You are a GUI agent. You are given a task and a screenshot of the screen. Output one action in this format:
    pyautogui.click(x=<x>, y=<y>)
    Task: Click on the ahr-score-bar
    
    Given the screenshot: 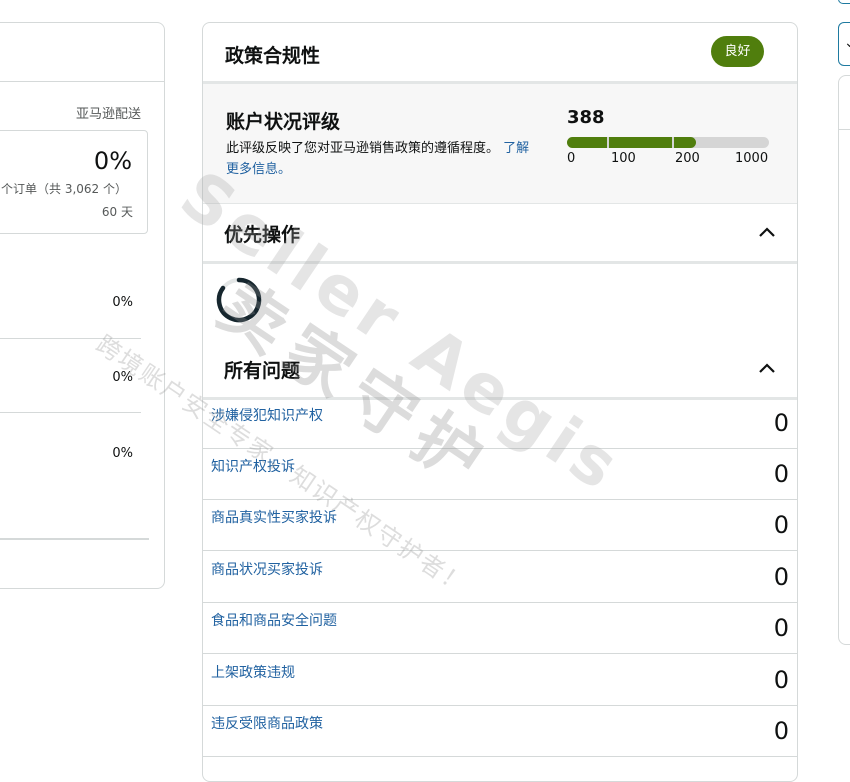 What is the action you would take?
    pyautogui.click(x=668, y=142)
    